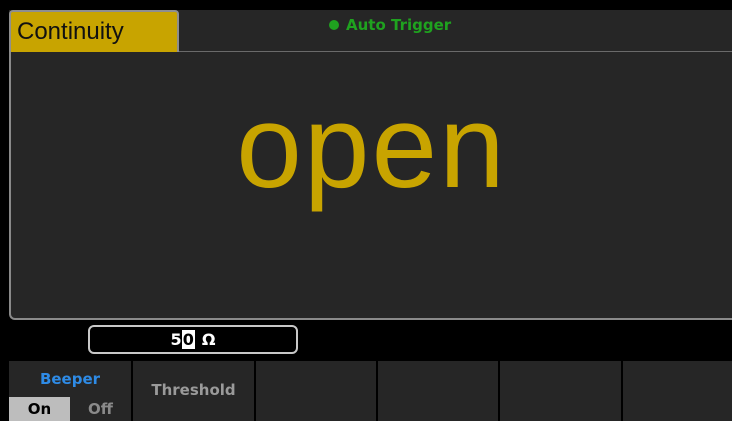 This screenshot has height=421, width=732. I want to click on softkey-threshold: Threshold, so click(194, 391).